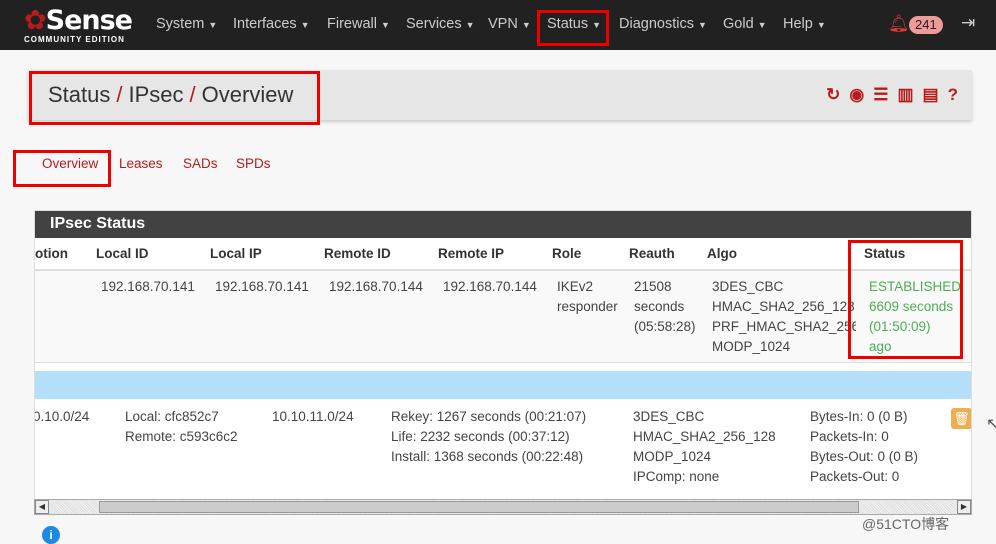 The height and width of the screenshot is (544, 996). Describe the element at coordinates (926, 25) in the screenshot. I see `notification-badge: 241` at that location.